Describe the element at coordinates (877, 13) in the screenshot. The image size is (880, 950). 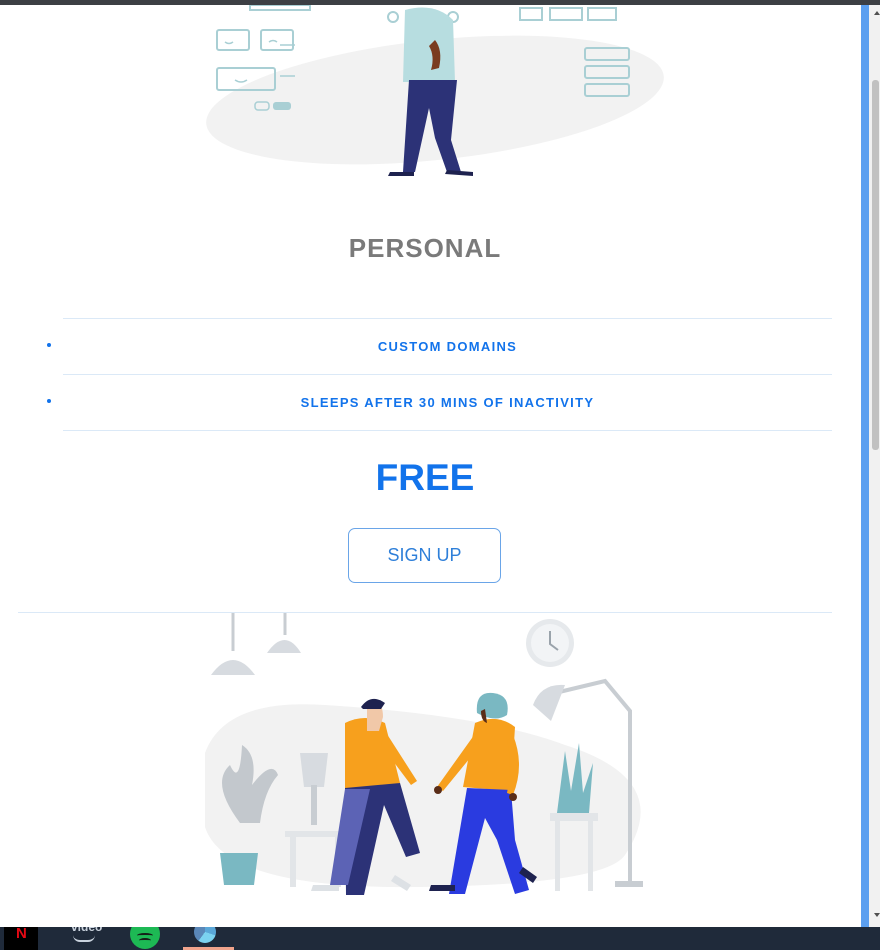
I see `scroll-up-icon` at that location.